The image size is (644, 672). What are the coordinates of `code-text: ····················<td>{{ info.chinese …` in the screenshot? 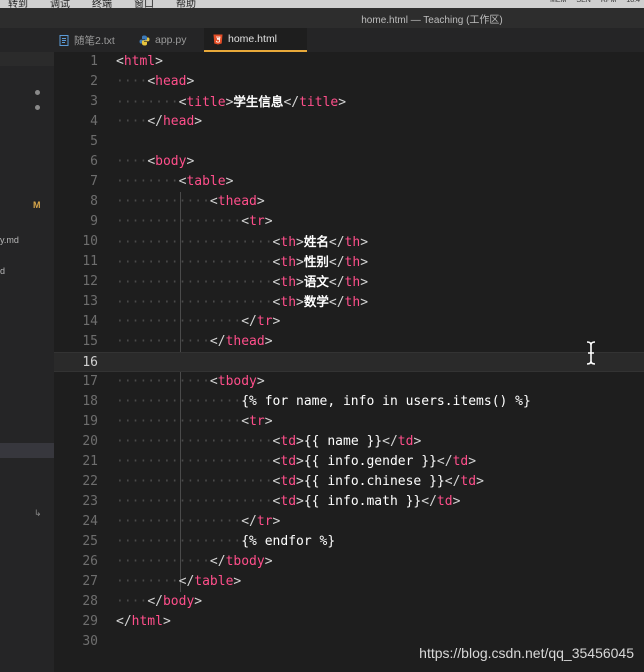 It's located at (300, 481).